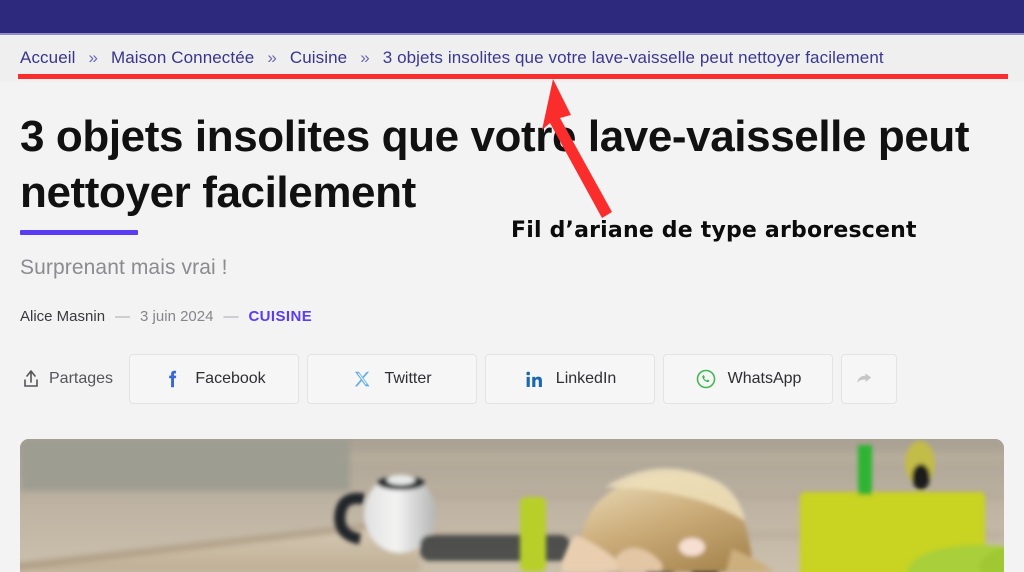  I want to click on whatsapp-icon, so click(706, 379).